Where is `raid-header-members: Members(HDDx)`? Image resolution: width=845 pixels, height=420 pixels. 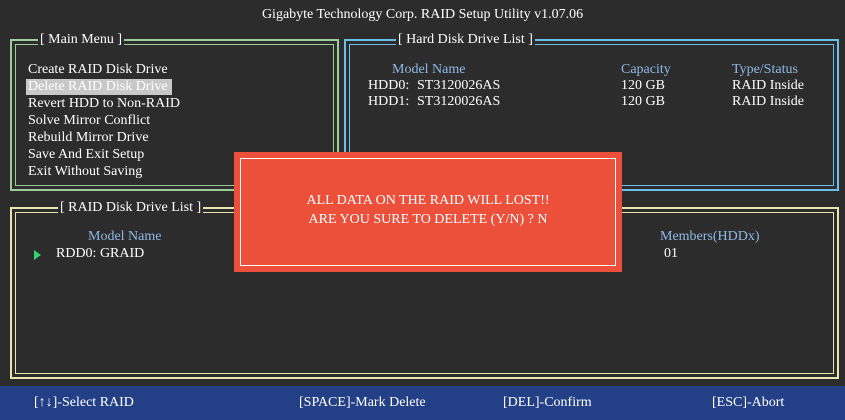 raid-header-members: Members(HDDx) is located at coordinates (710, 236).